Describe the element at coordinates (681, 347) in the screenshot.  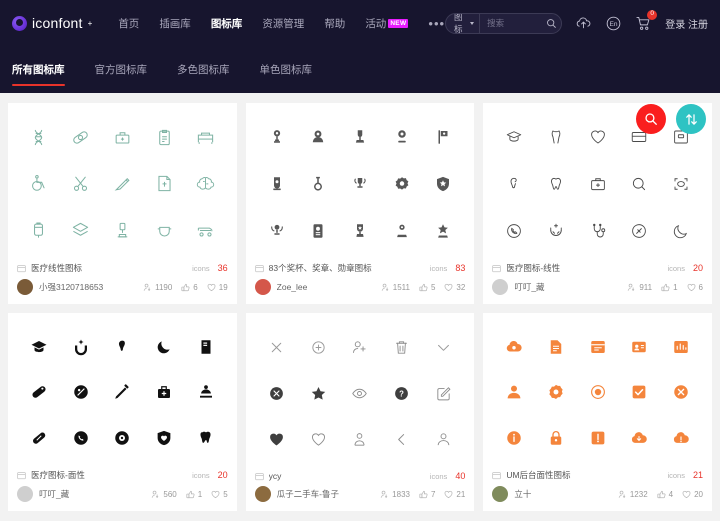
I see `chart-card-filled-icon` at that location.